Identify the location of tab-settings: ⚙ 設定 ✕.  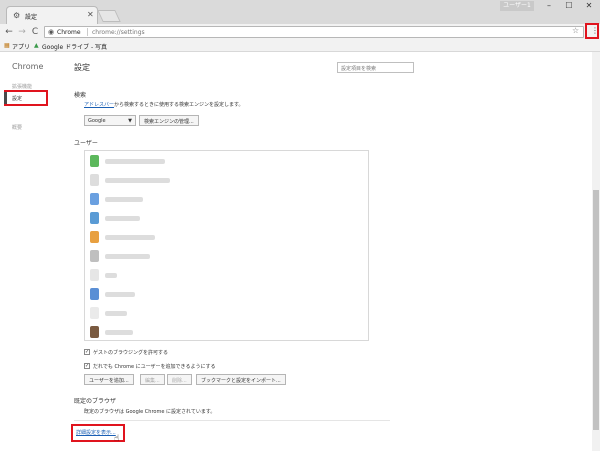
(52, 15).